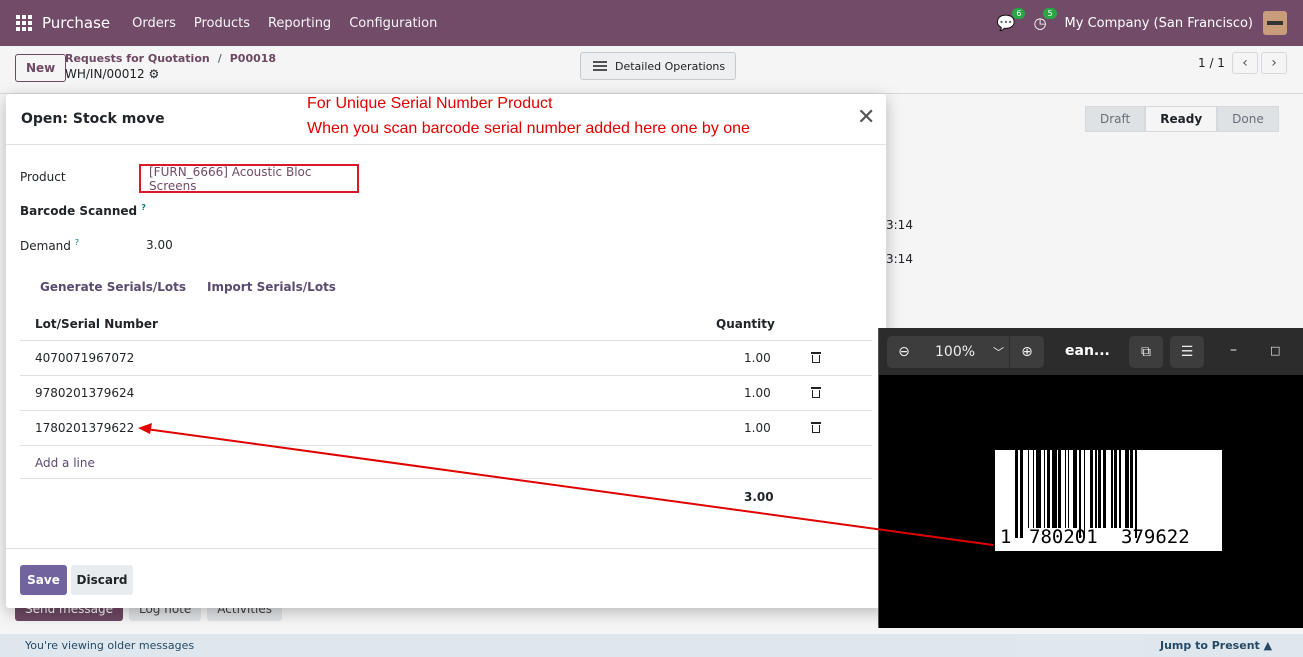 The height and width of the screenshot is (657, 1303). I want to click on annotation-line-1: For Unique Serial Number Product, so click(430, 103).